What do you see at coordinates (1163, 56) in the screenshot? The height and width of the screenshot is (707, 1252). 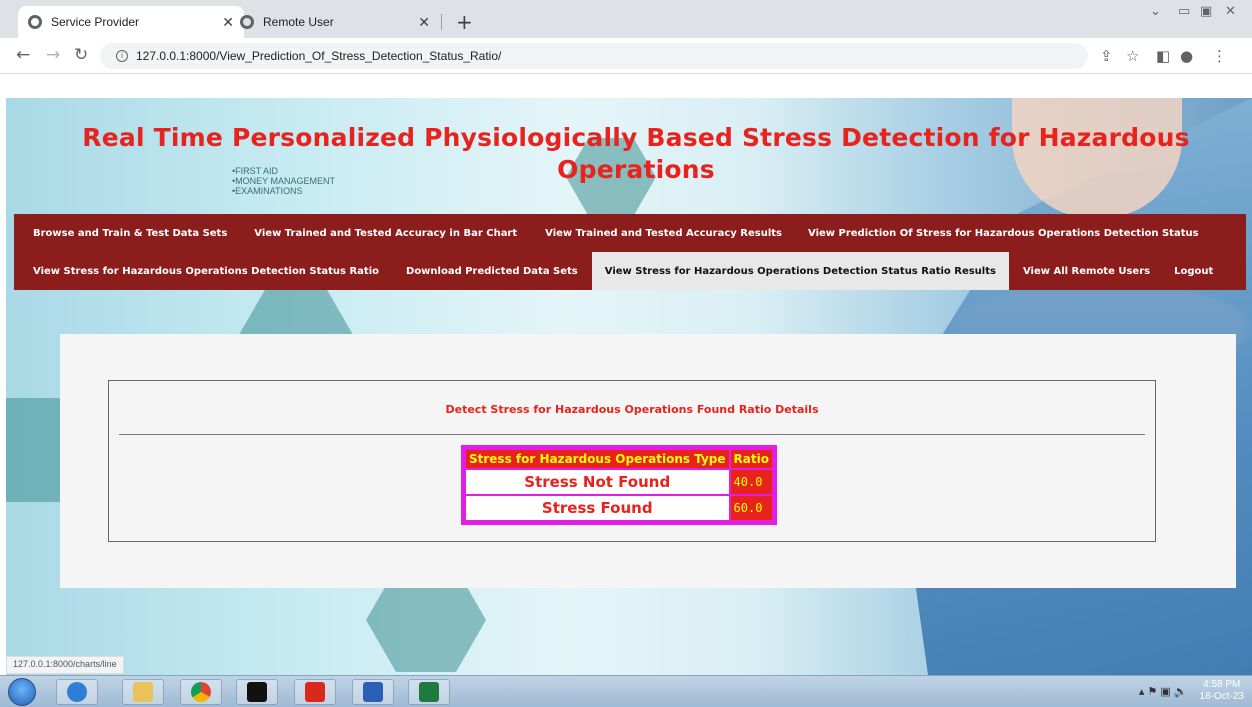 I see `side-panel-icon: ◧` at bounding box center [1163, 56].